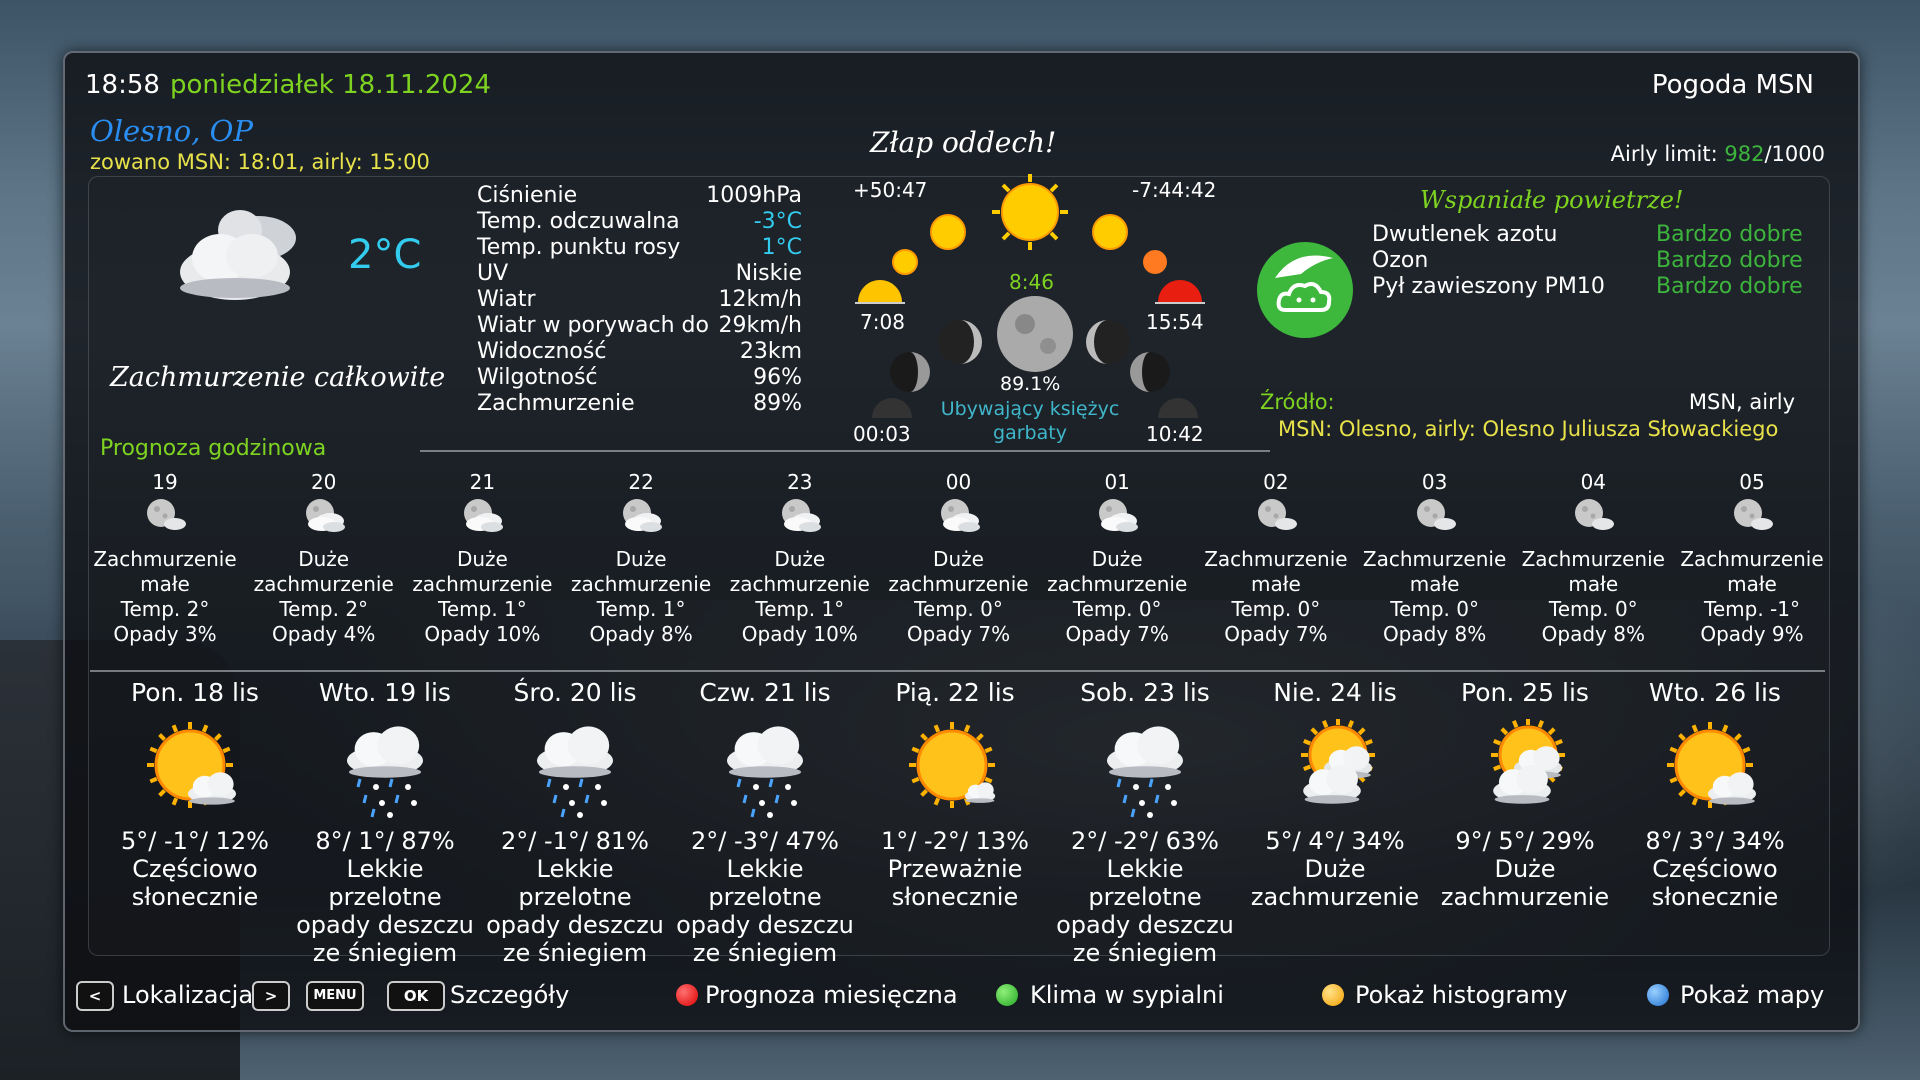  Describe the element at coordinates (963, 142) in the screenshot. I see `air-slogan: Złap oddech!` at that location.